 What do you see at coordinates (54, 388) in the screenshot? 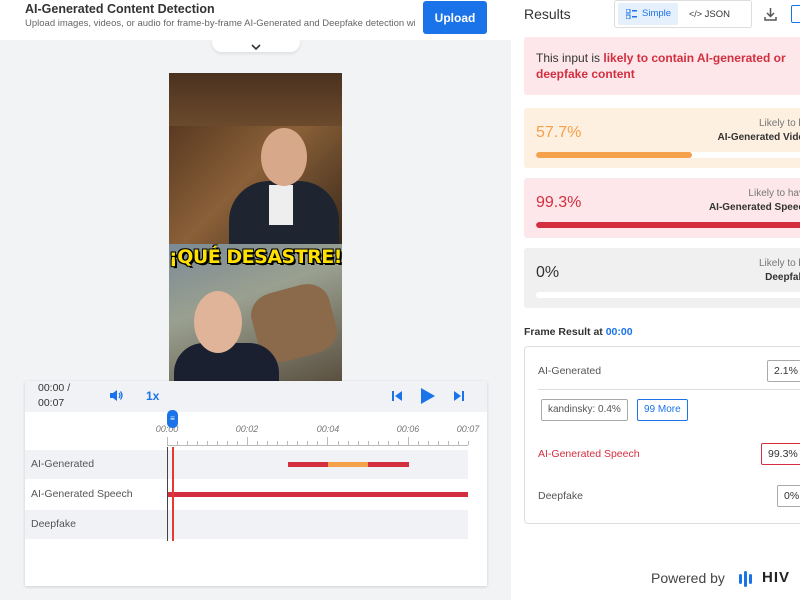
I see `current-time: 00:00 /` at bounding box center [54, 388].